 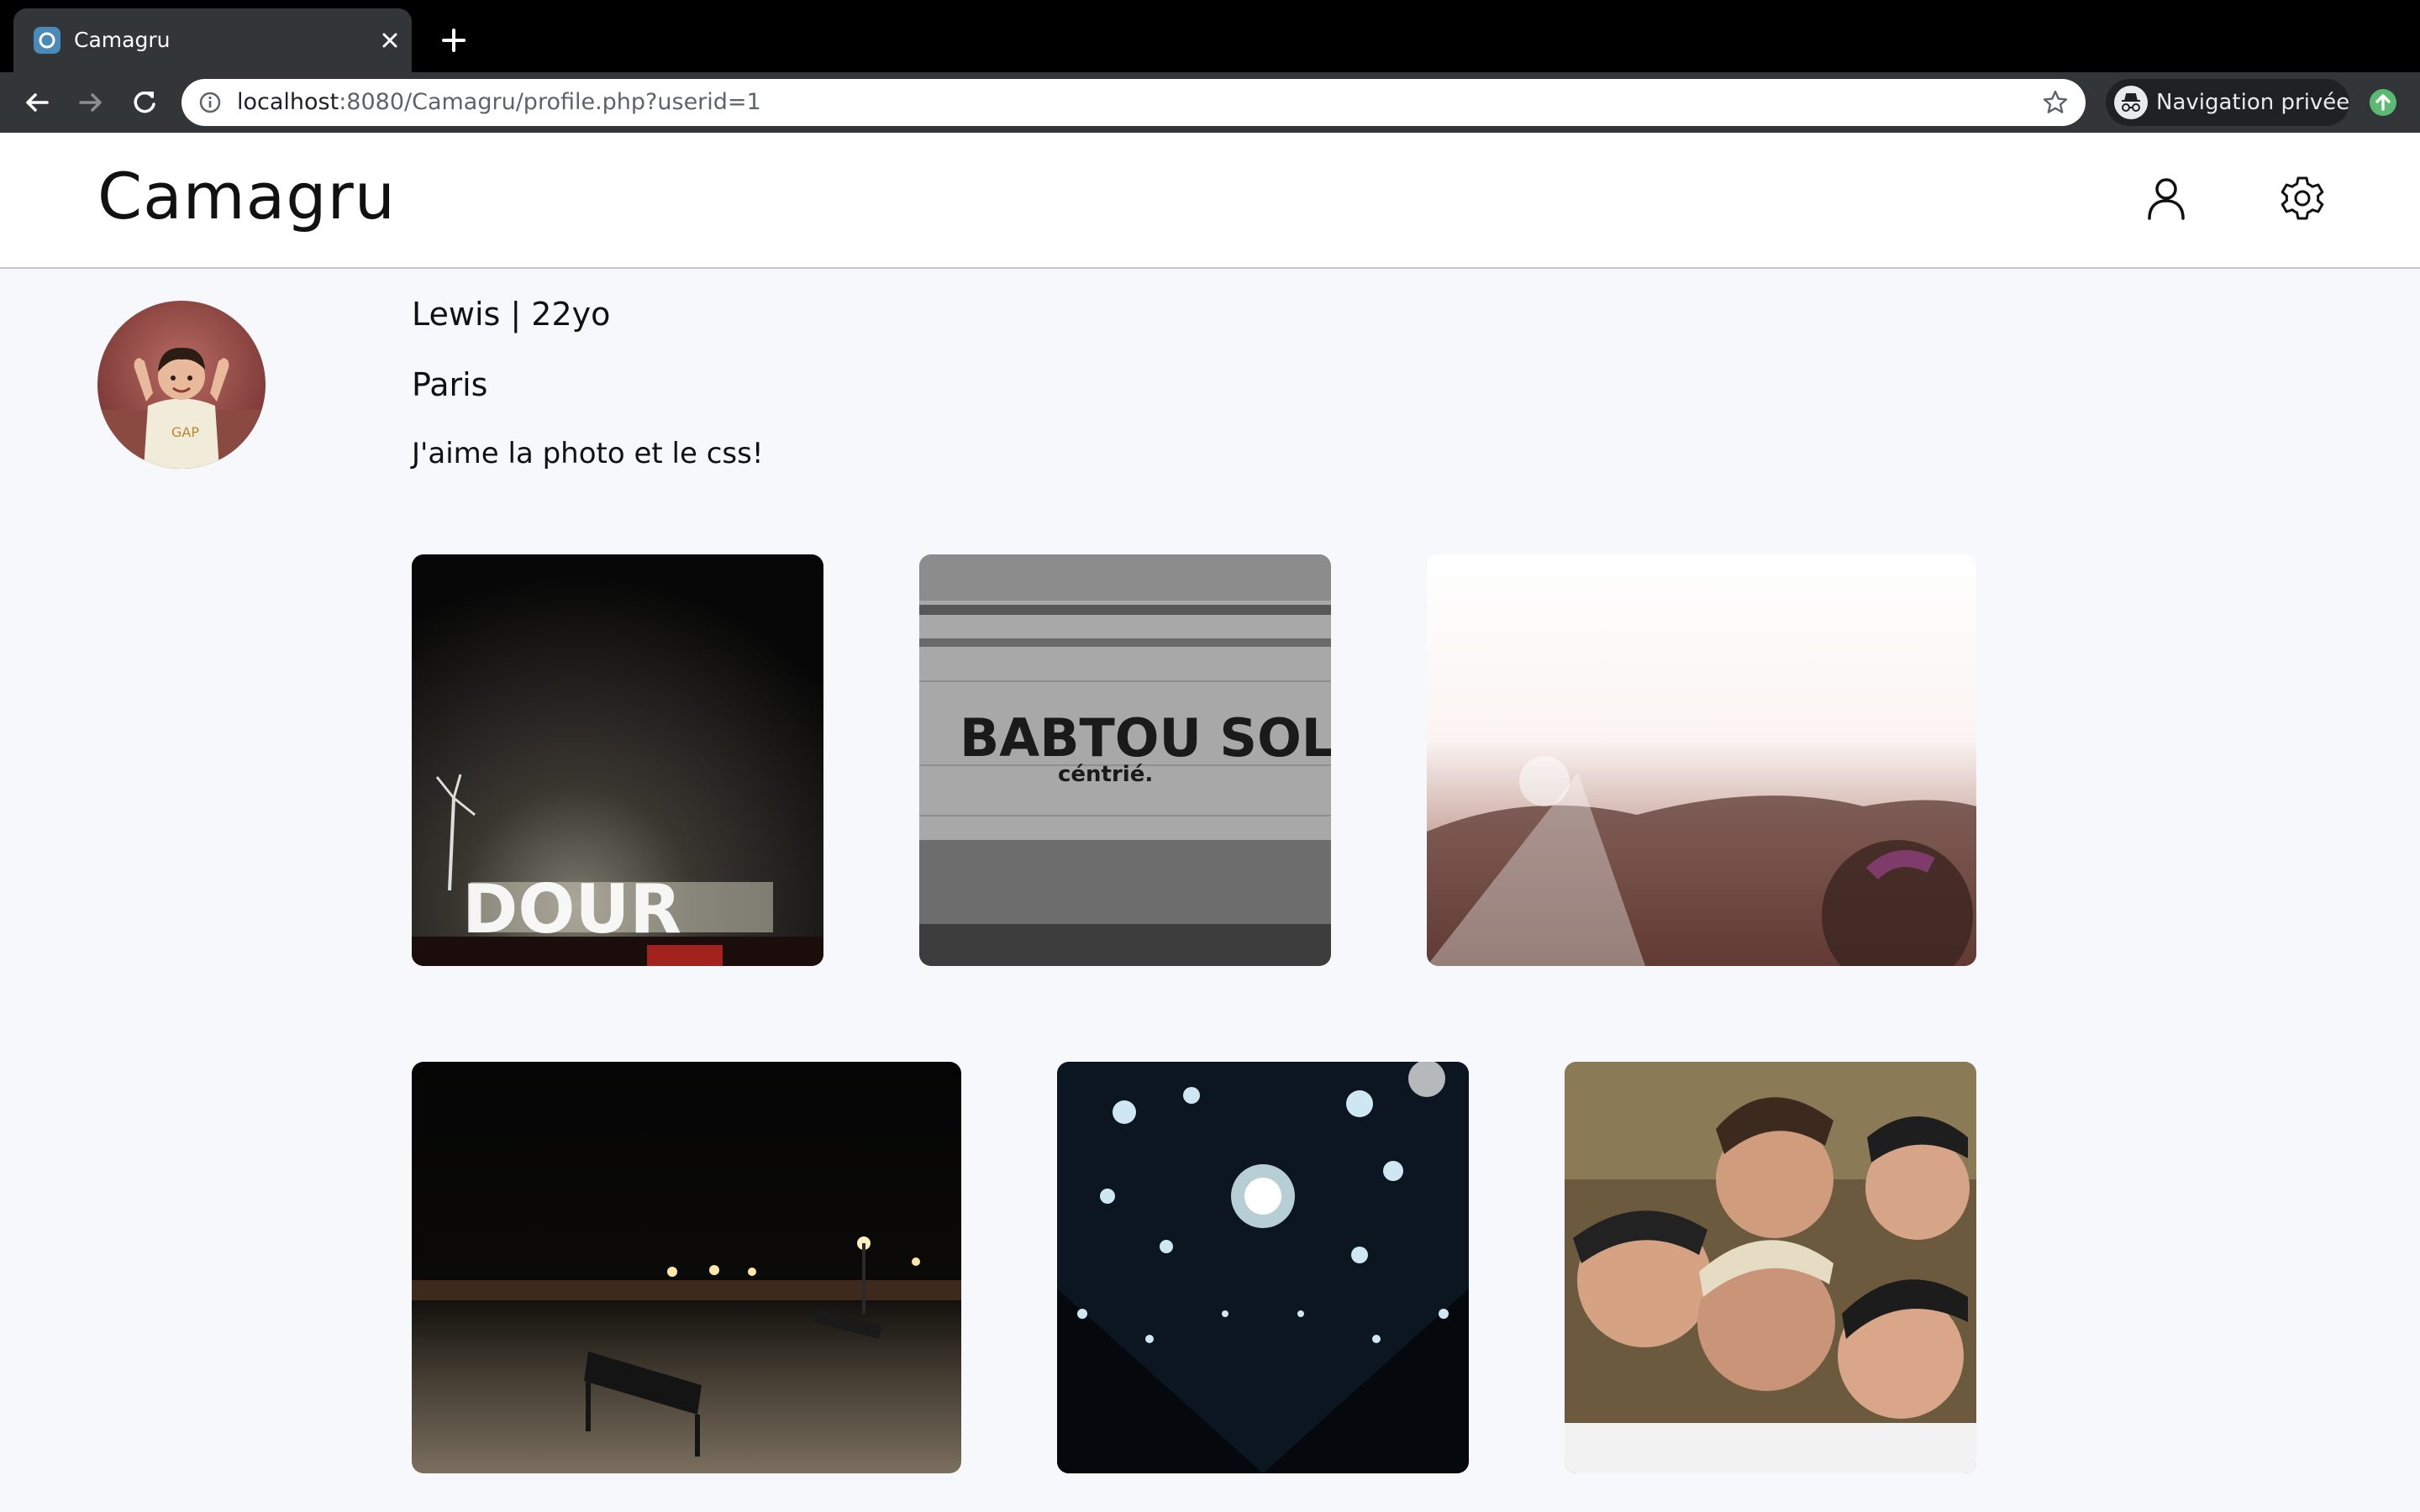 What do you see at coordinates (2166, 198) in the screenshot?
I see `user-icon` at bounding box center [2166, 198].